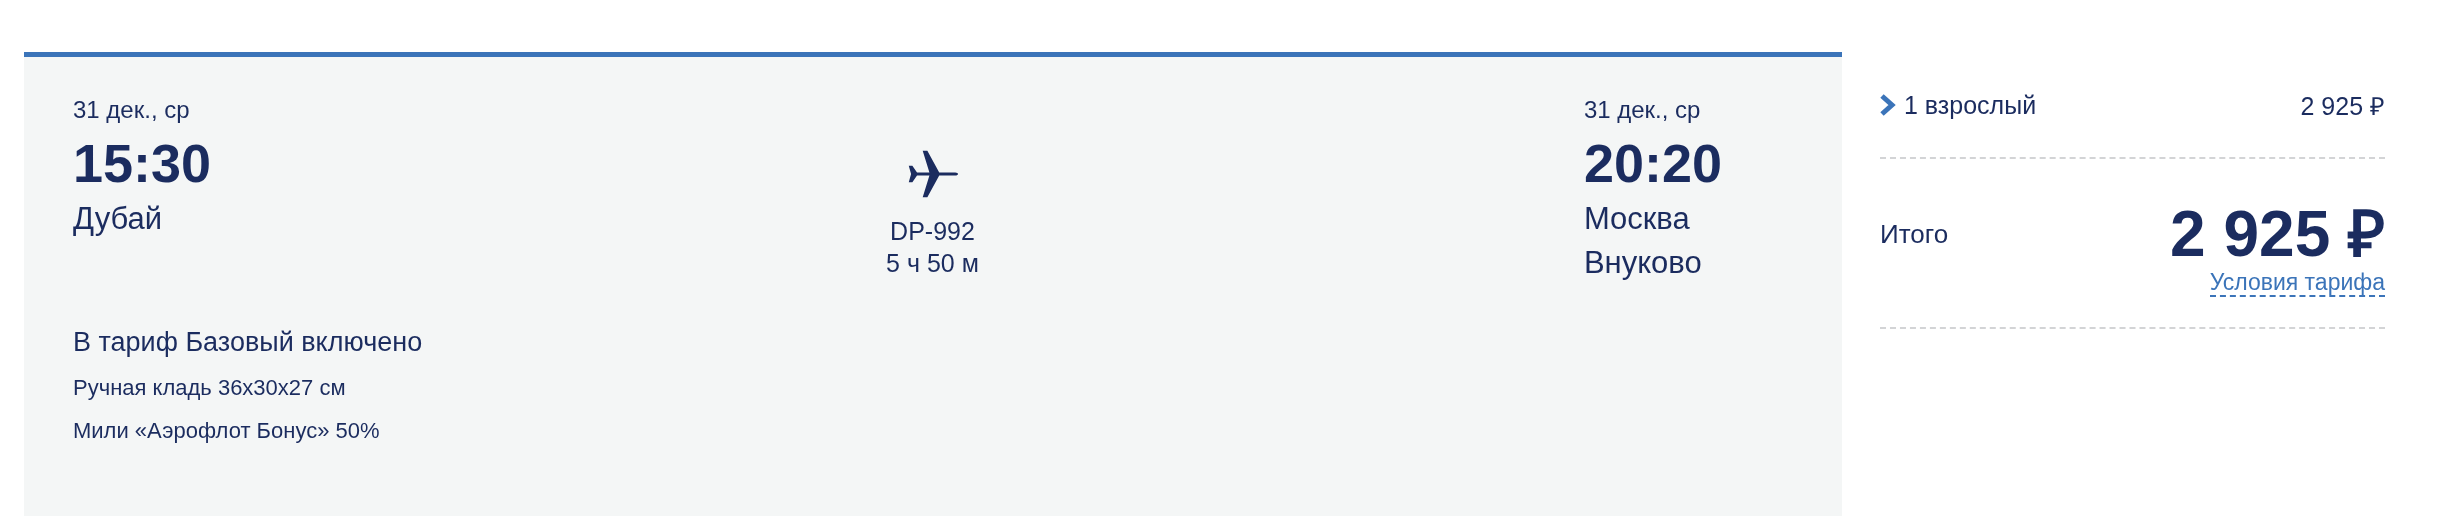 The image size is (2442, 516). I want to click on fare-item: Мили «Аэрофлот Бонус» 50%, so click(227, 431).